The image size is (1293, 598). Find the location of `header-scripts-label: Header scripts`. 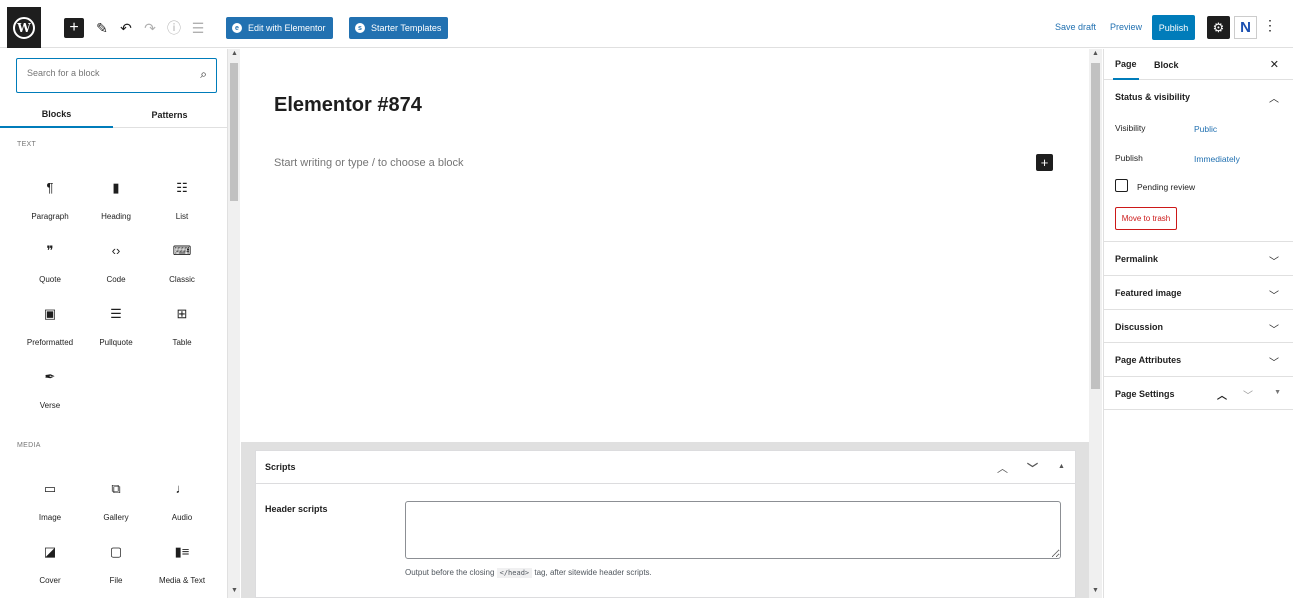

header-scripts-label: Header scripts is located at coordinates (296, 509).